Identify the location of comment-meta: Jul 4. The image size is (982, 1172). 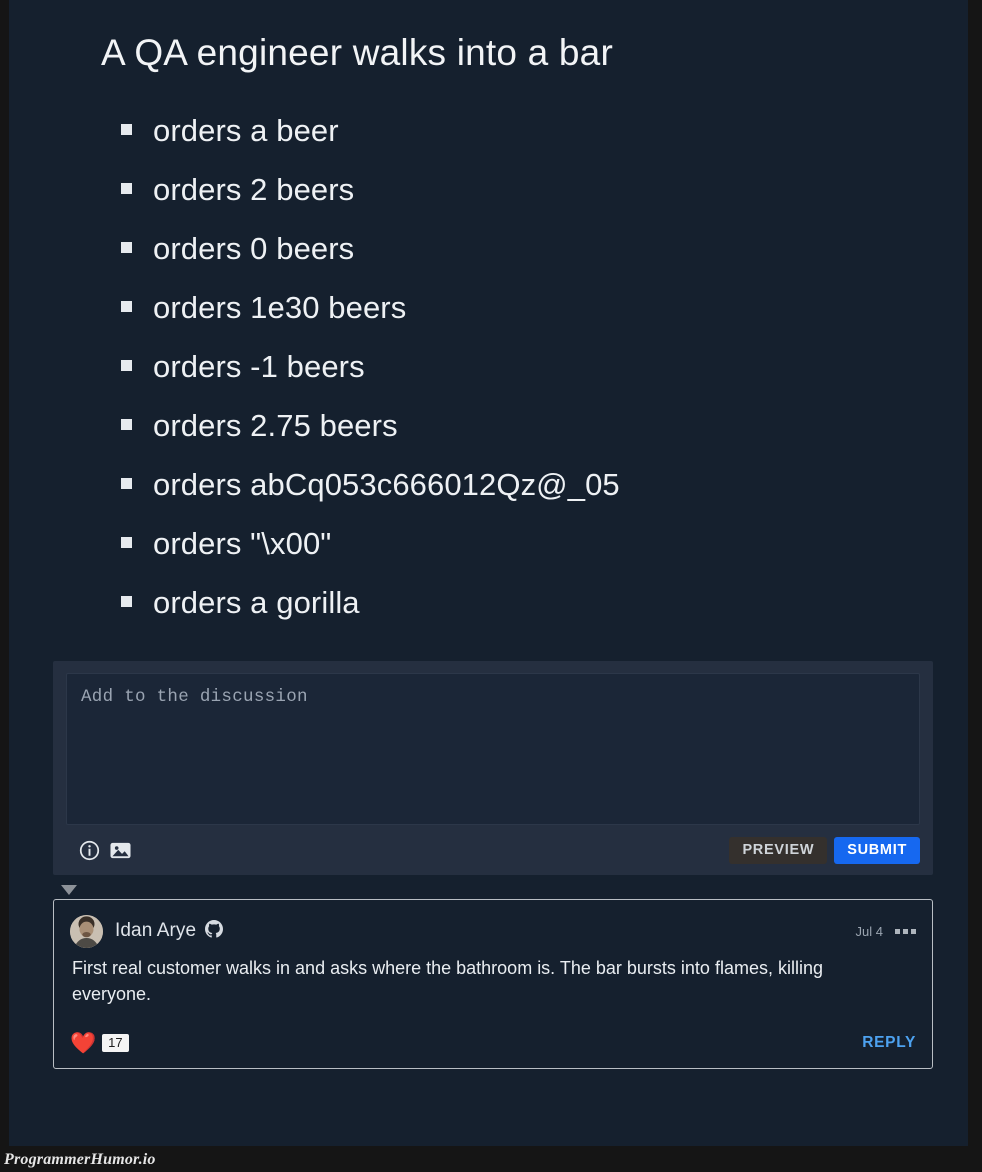
(886, 931).